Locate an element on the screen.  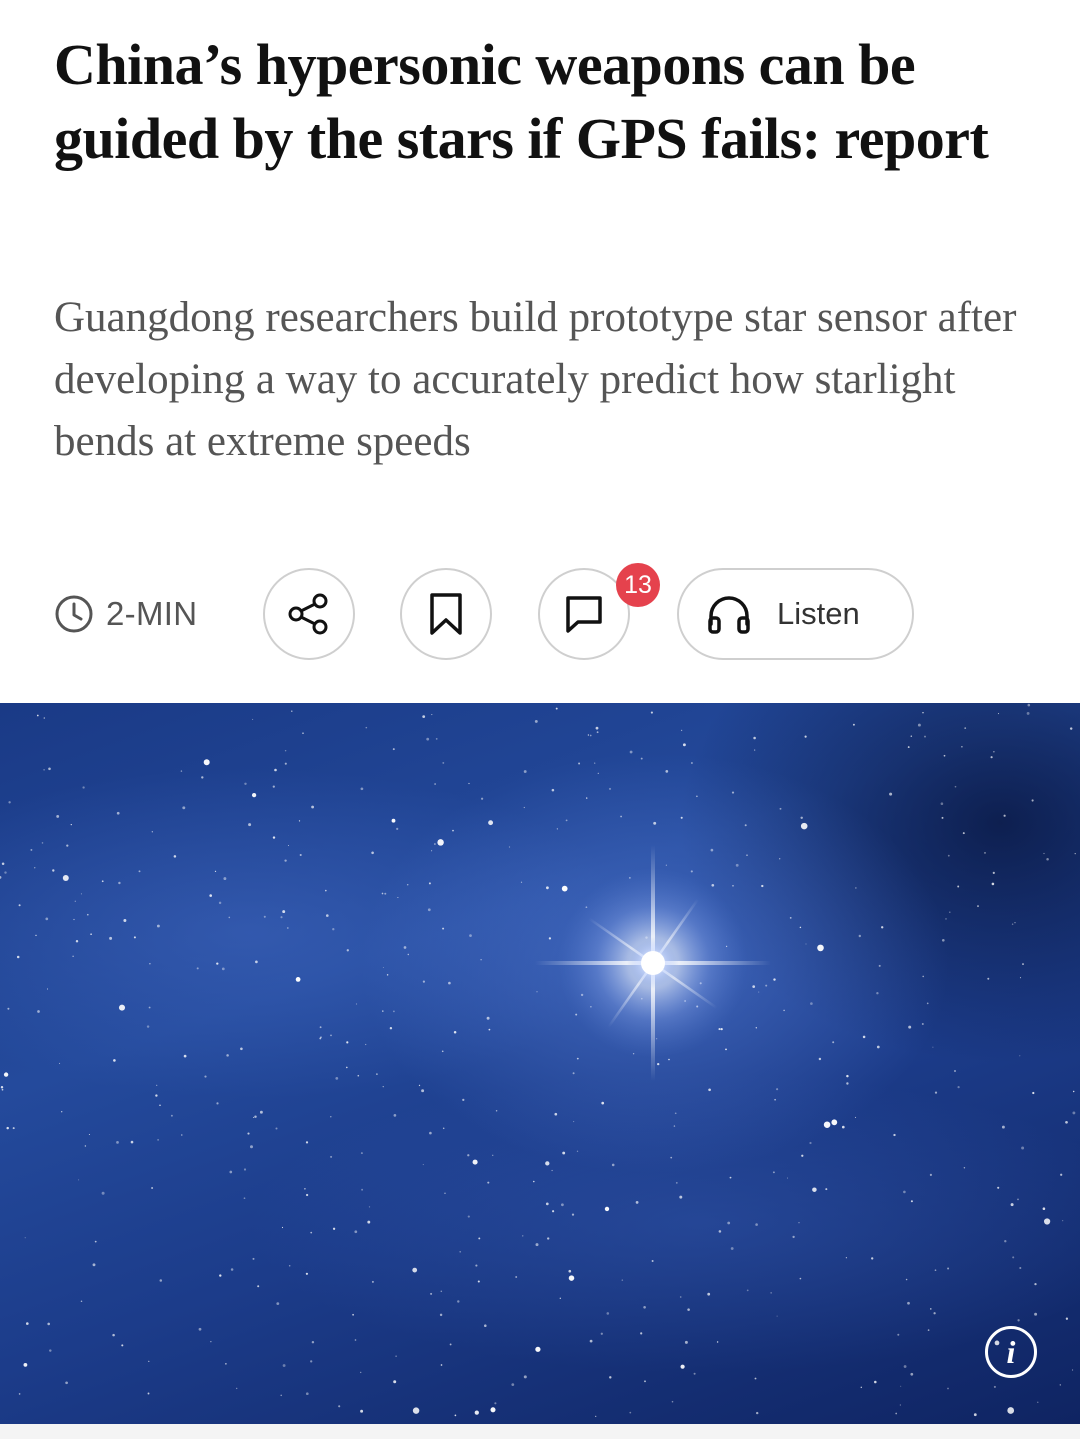
clock-icon is located at coordinates (74, 614).